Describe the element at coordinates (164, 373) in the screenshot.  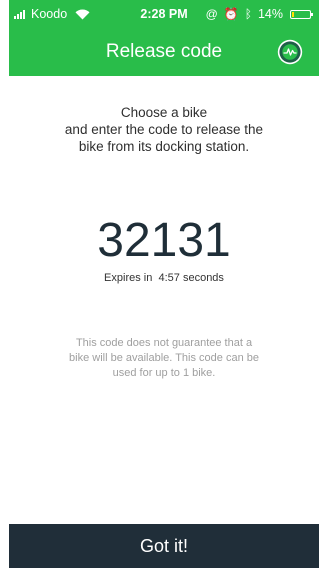
I see `disclaimer-line-3: used for up to 1 bike.` at that location.